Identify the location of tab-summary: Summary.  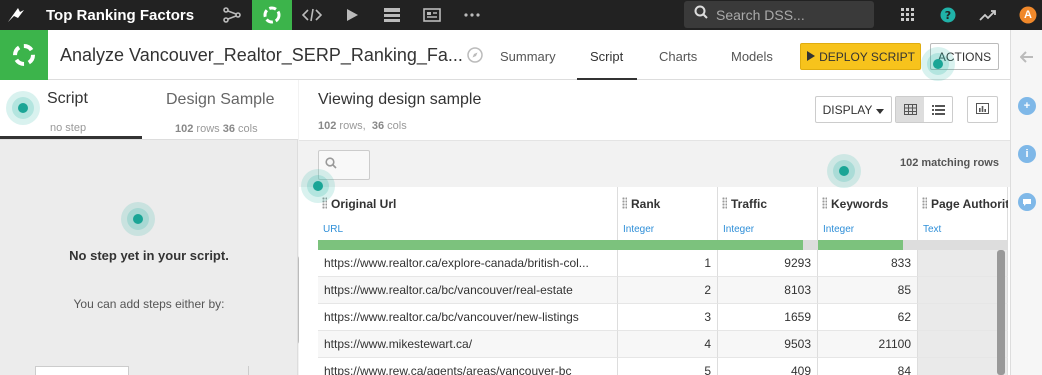
(528, 56).